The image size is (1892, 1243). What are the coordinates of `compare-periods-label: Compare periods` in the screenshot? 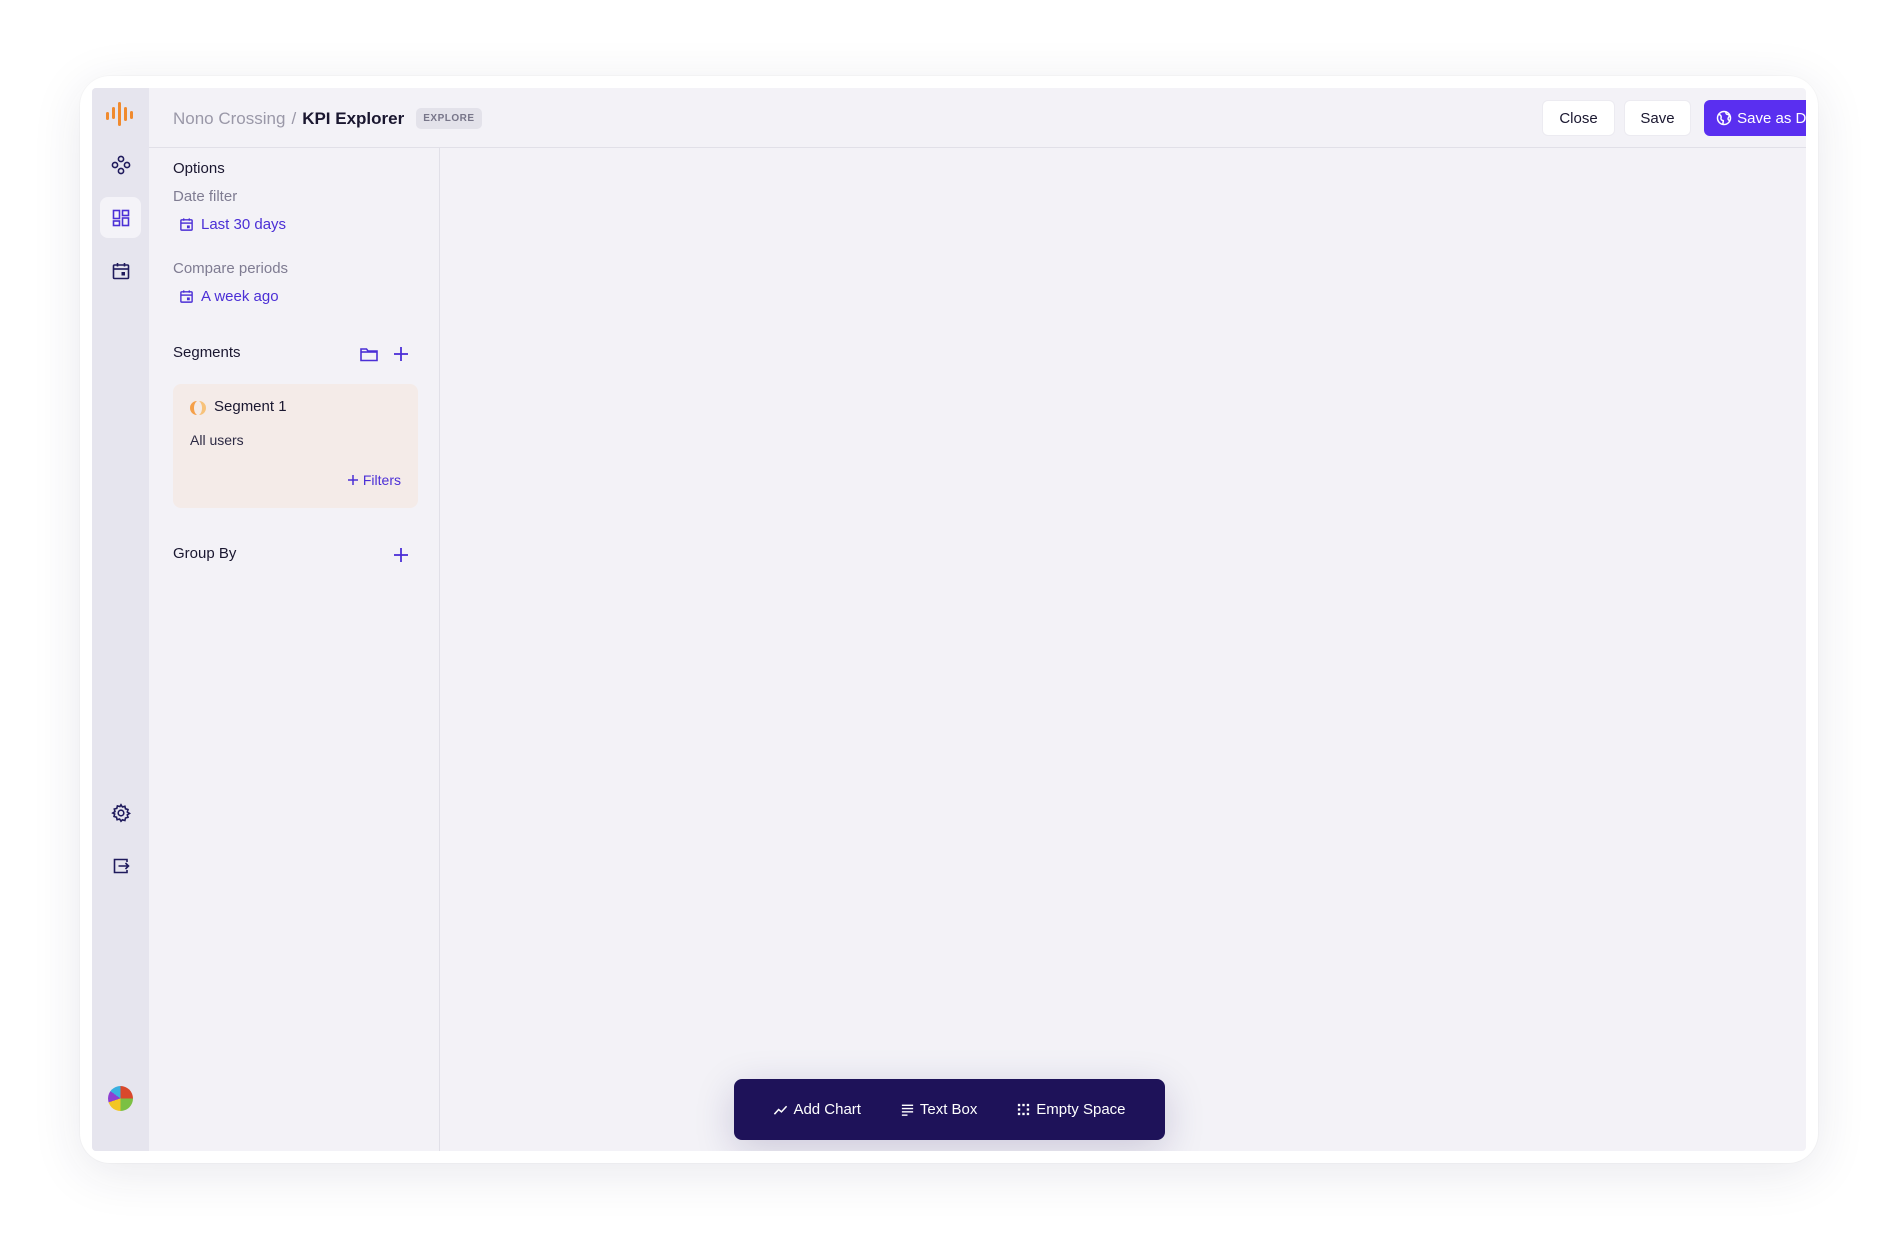 It's located at (231, 268).